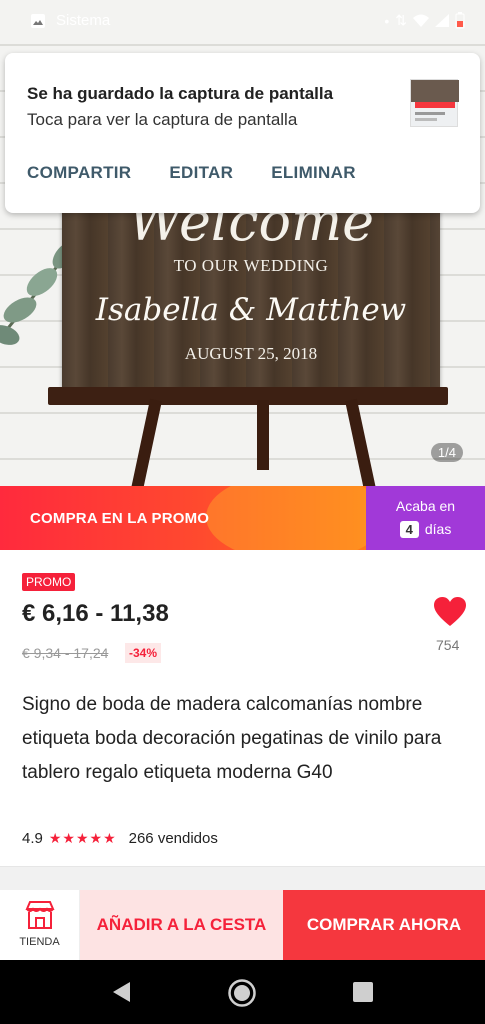 Image resolution: width=485 pixels, height=1024 pixels. What do you see at coordinates (120, 838) in the screenshot?
I see `rating-row: 4.9 ★★★★★ 266 vendidos` at bounding box center [120, 838].